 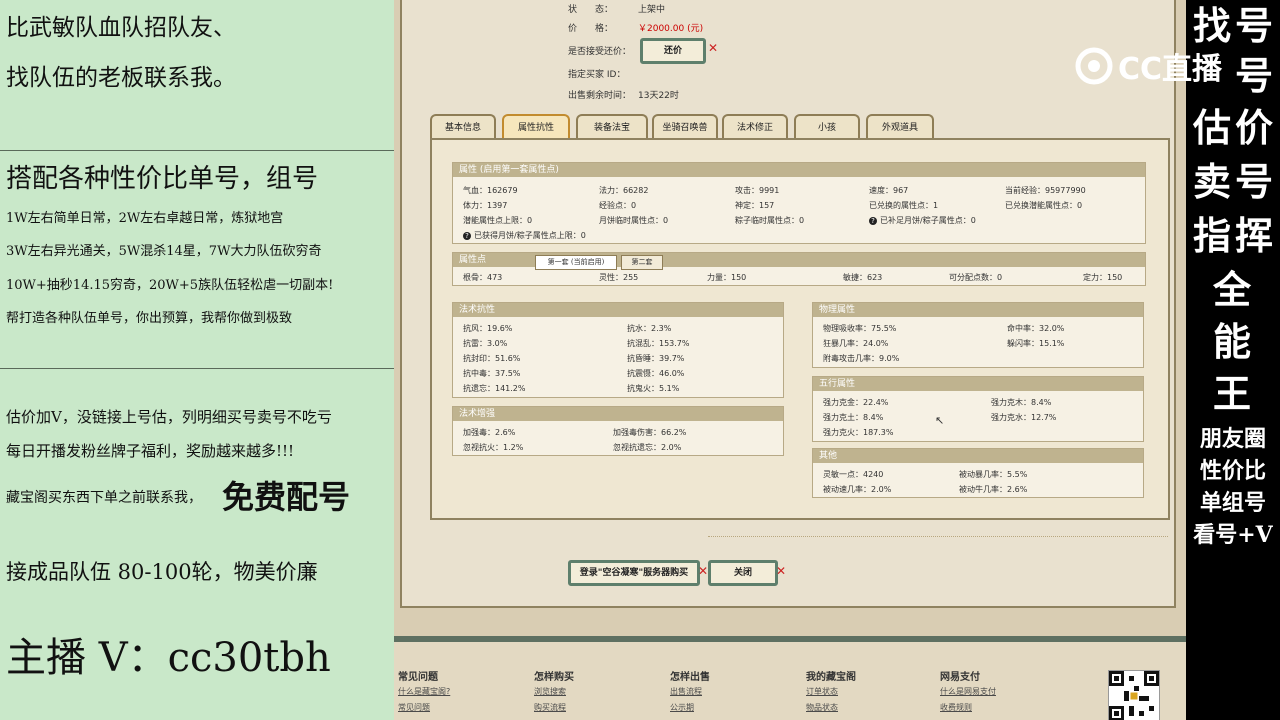 What do you see at coordinates (1232, 289) in the screenshot?
I see `vertical-char: 全` at bounding box center [1232, 289].